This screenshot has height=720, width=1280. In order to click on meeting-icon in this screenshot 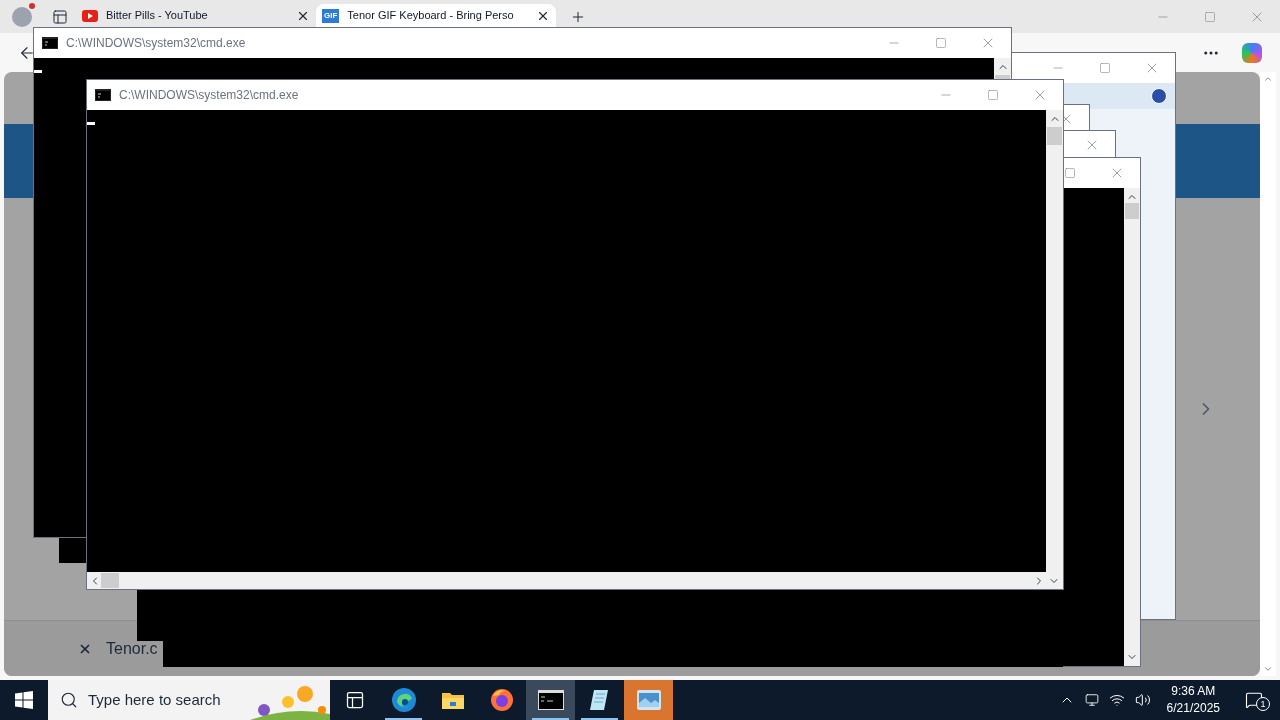, I will do `click(1091, 700)`.